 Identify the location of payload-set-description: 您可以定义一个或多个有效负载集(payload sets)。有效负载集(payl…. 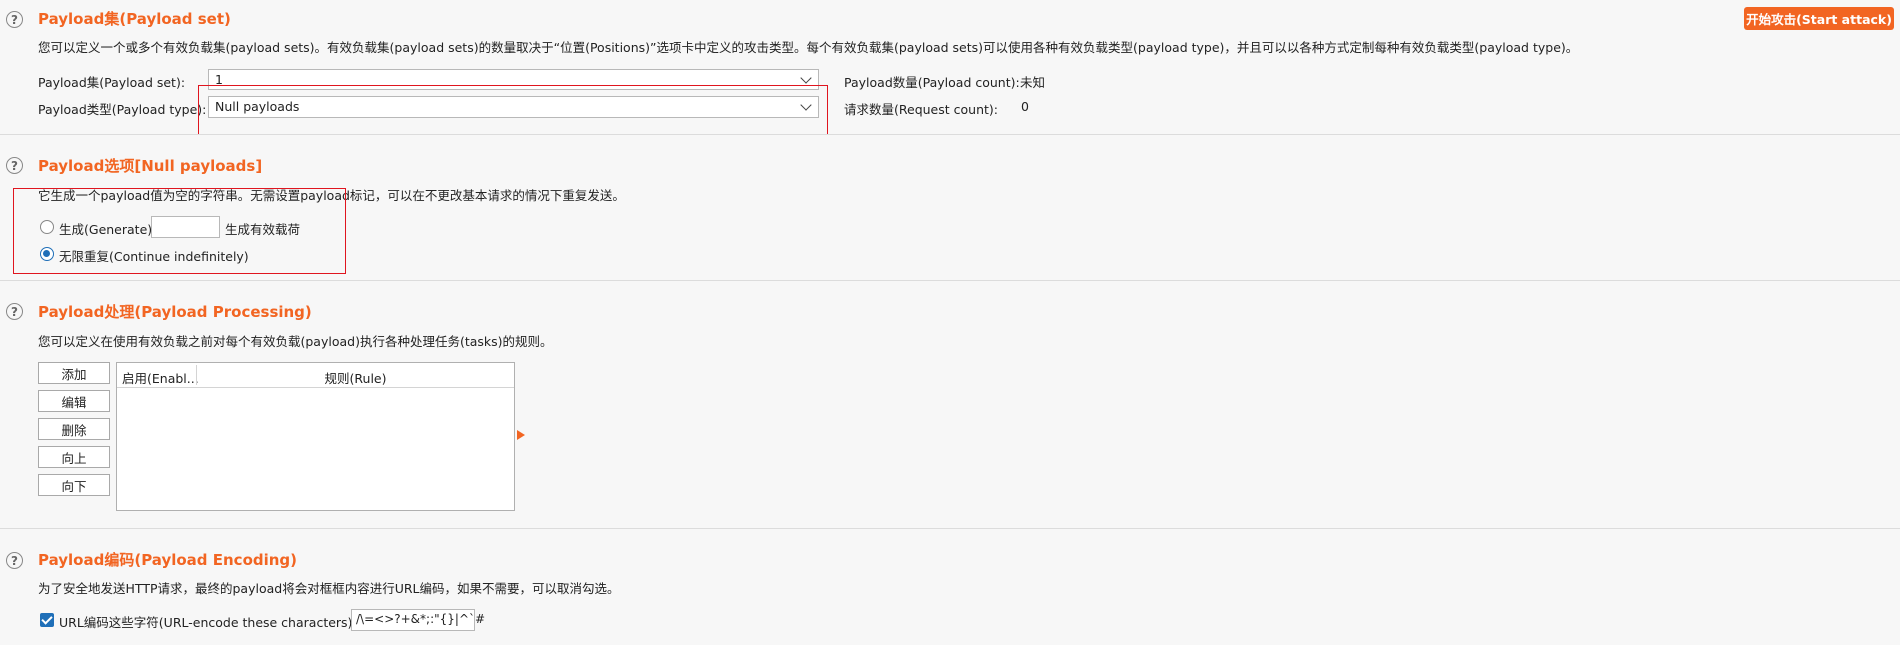
(808, 47).